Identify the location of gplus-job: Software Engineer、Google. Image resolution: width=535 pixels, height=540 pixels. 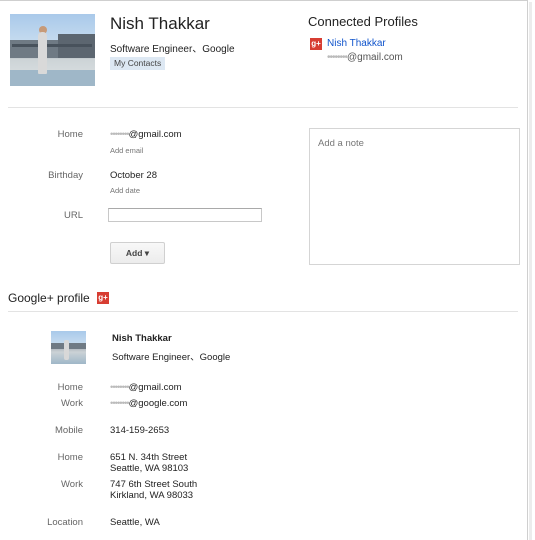
(171, 357).